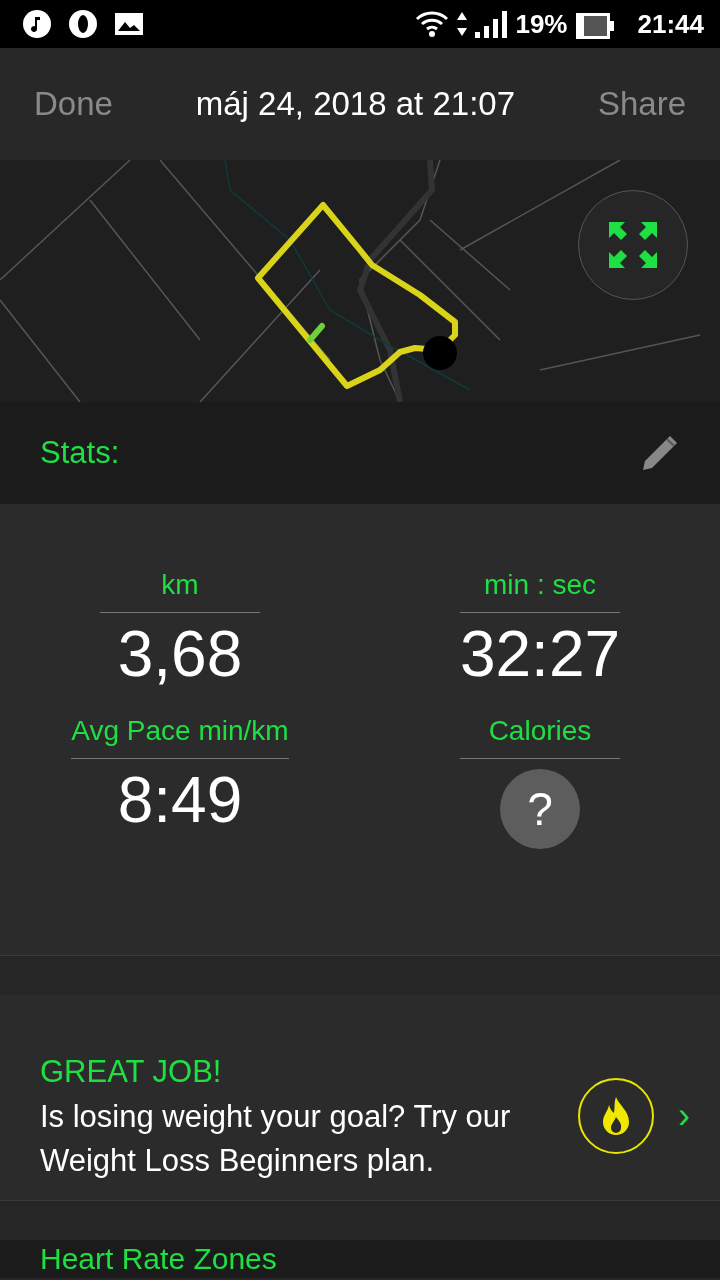 Image resolution: width=720 pixels, height=1280 pixels. I want to click on stat-label: Calories, so click(540, 735).